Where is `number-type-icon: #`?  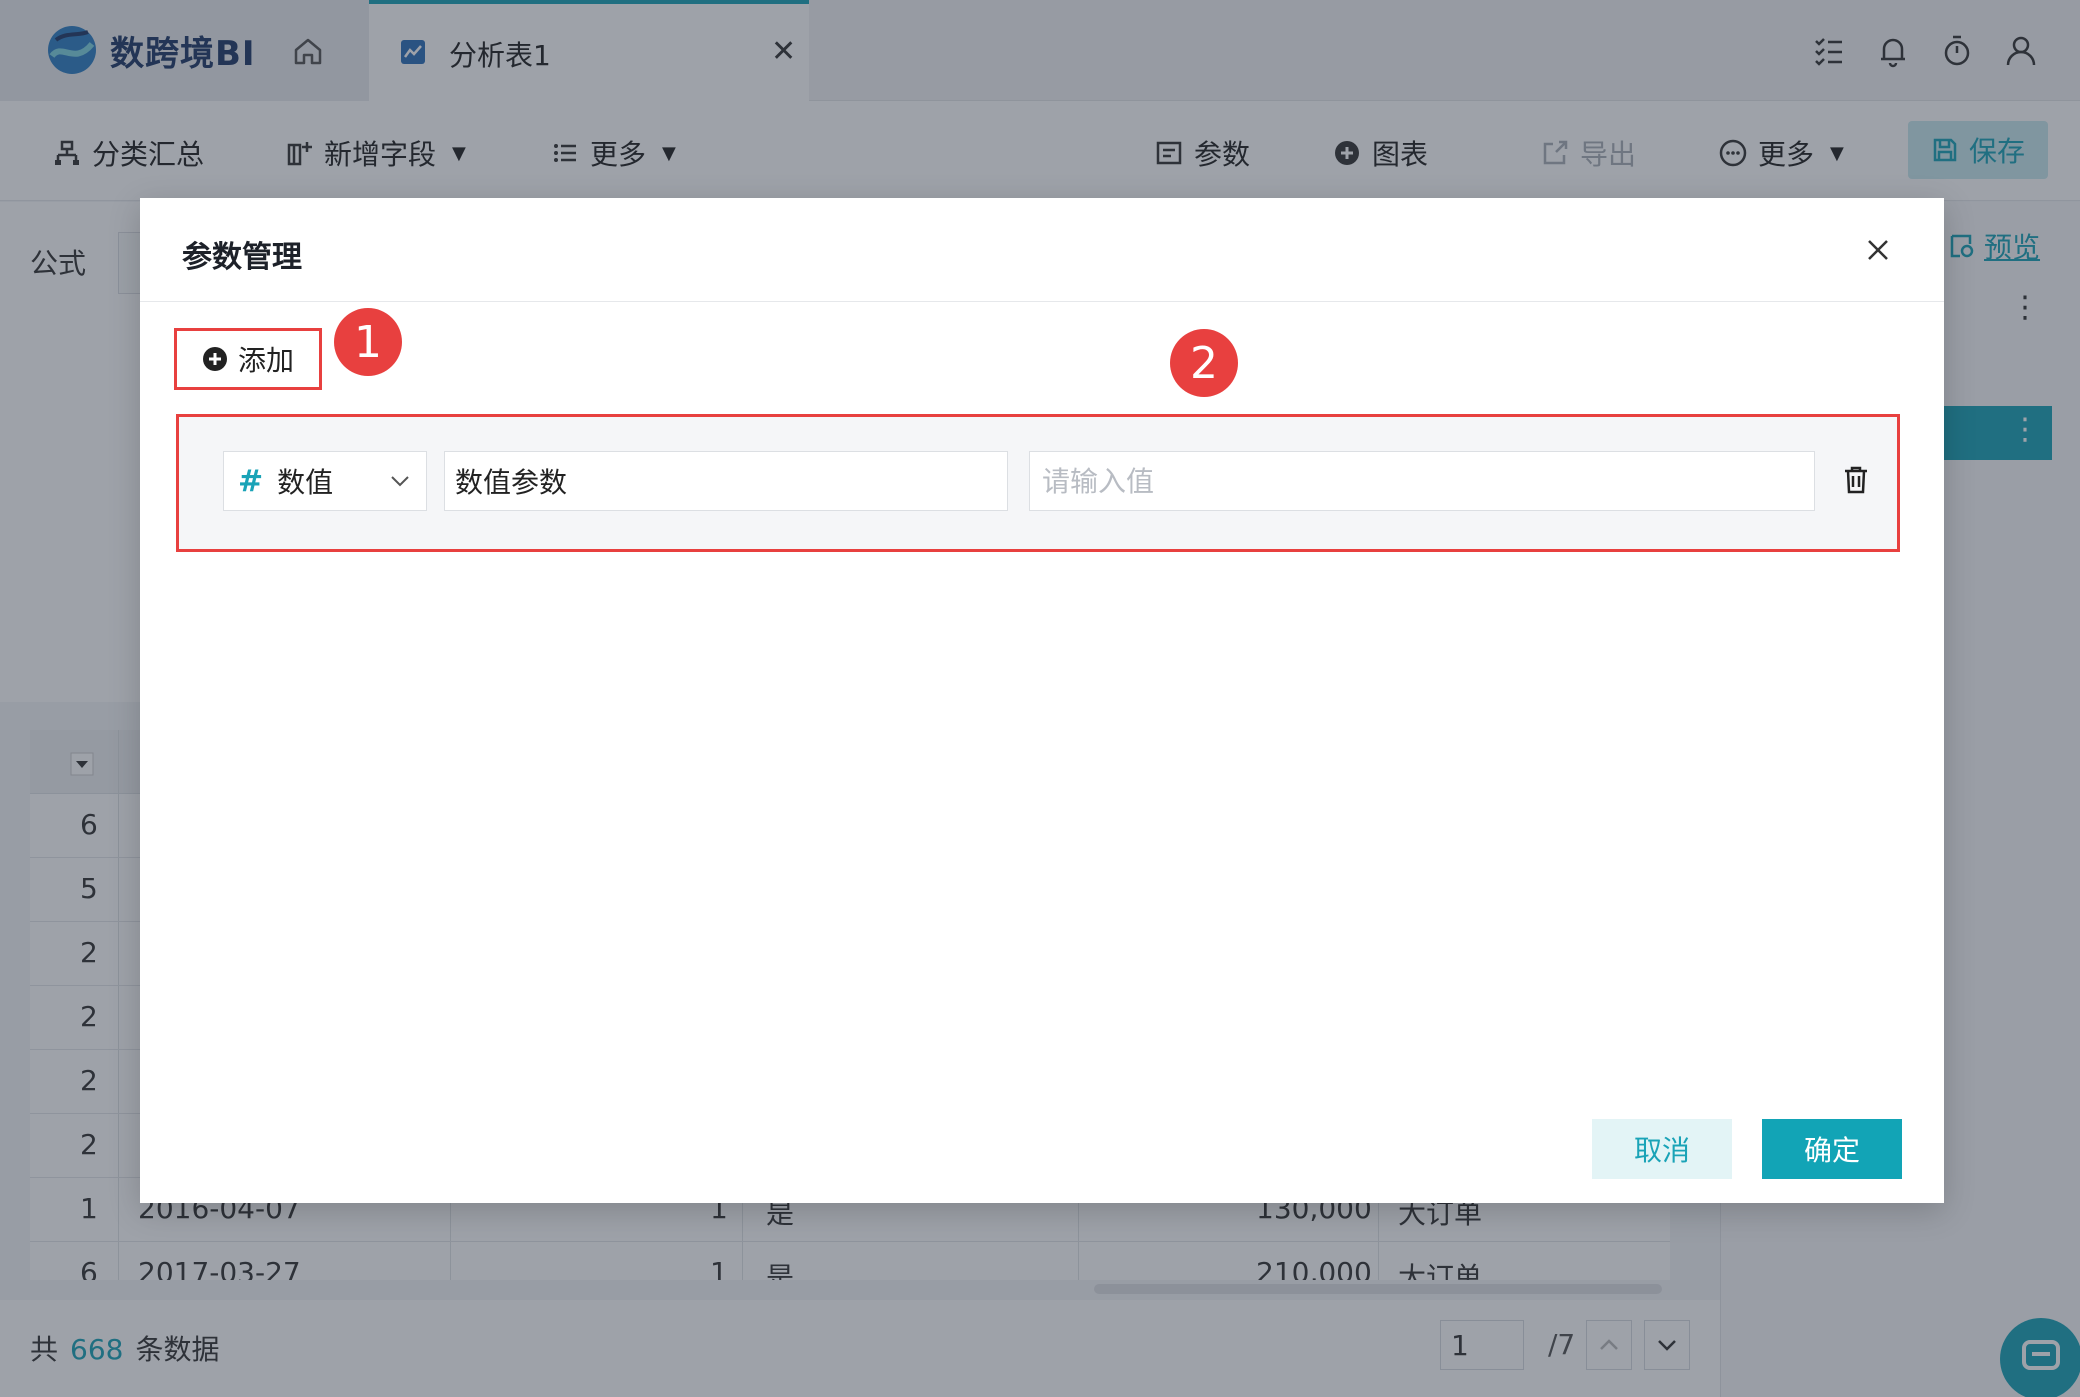
number-type-icon: # is located at coordinates (251, 481).